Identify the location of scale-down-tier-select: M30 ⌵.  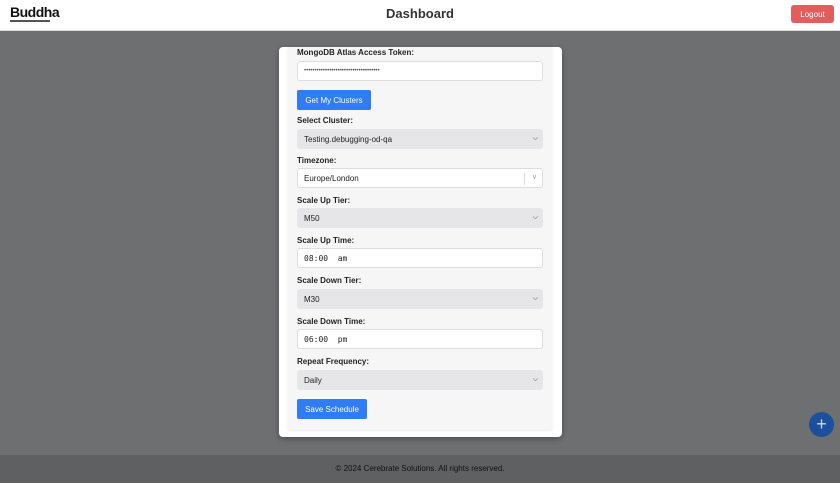
(420, 299).